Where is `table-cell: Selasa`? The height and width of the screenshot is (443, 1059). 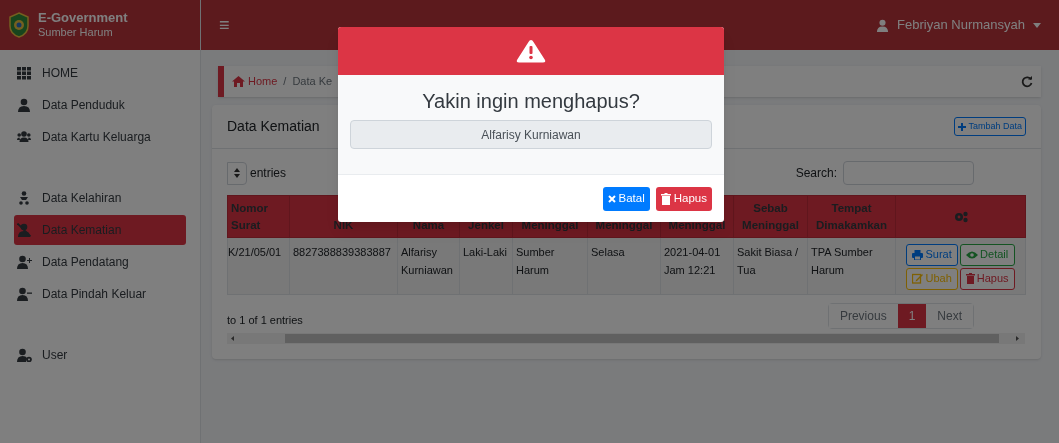 table-cell: Selasa is located at coordinates (624, 266).